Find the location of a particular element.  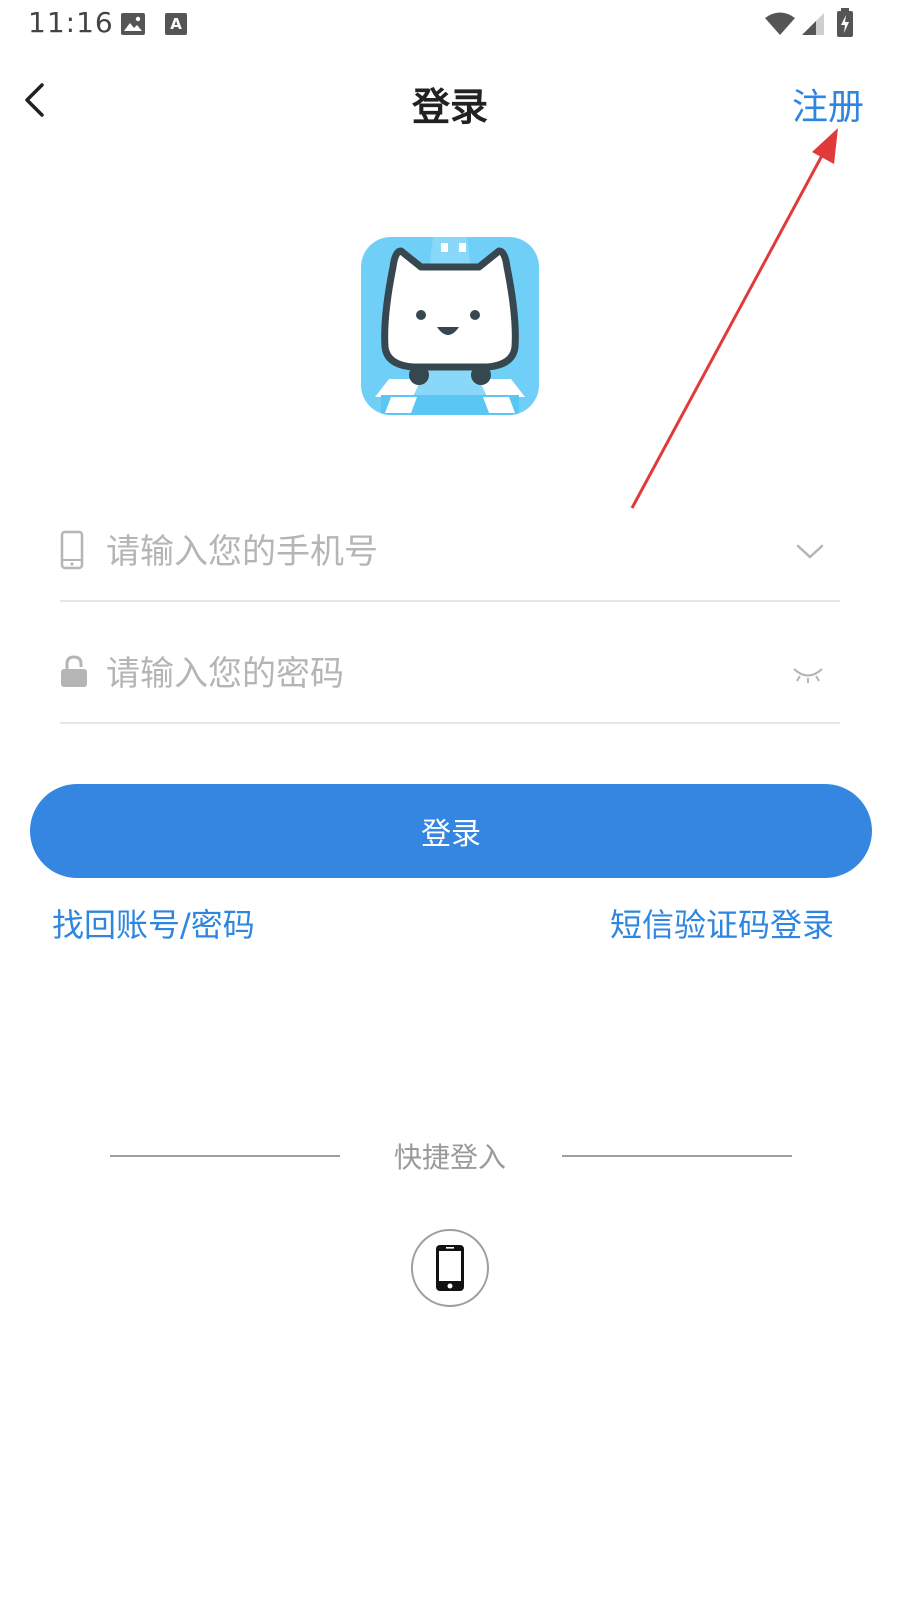

password-field is located at coordinates (450, 677).